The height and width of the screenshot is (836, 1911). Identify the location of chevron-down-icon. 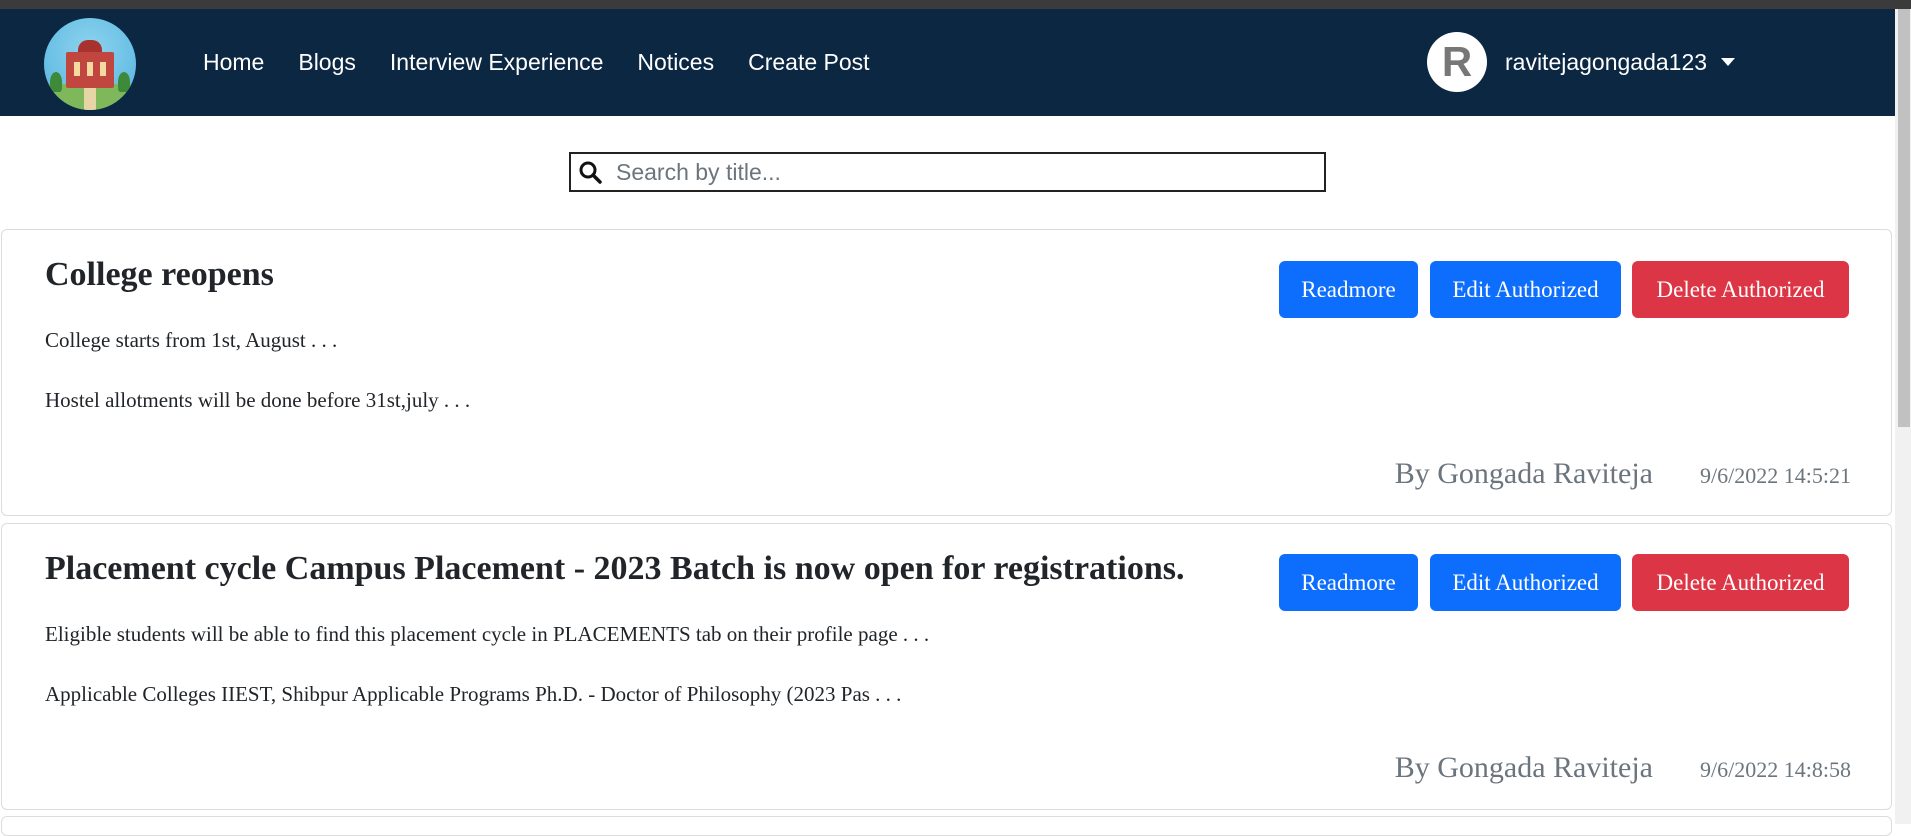
(1728, 62).